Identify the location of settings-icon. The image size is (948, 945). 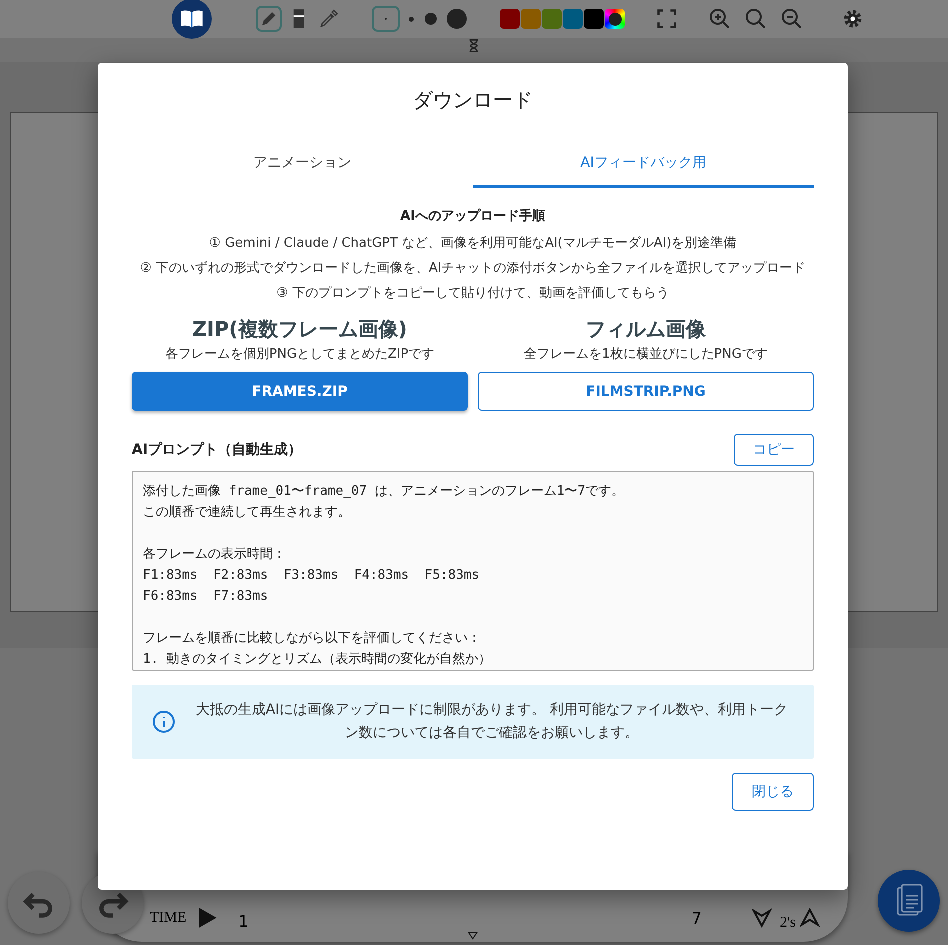
(853, 19).